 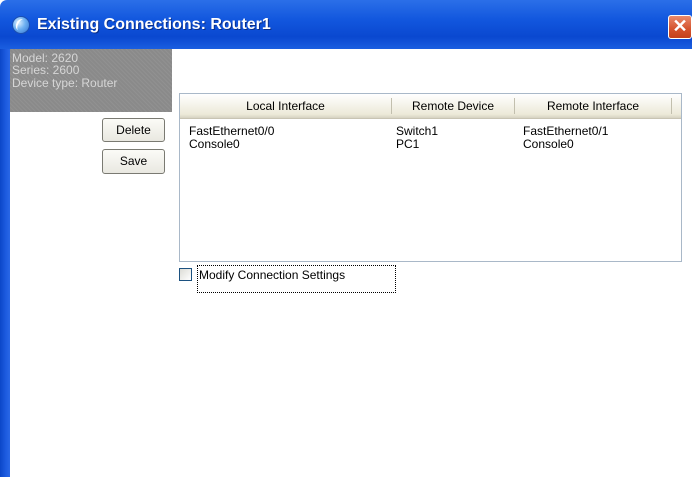 I want to click on close-button: ✕, so click(x=680, y=27).